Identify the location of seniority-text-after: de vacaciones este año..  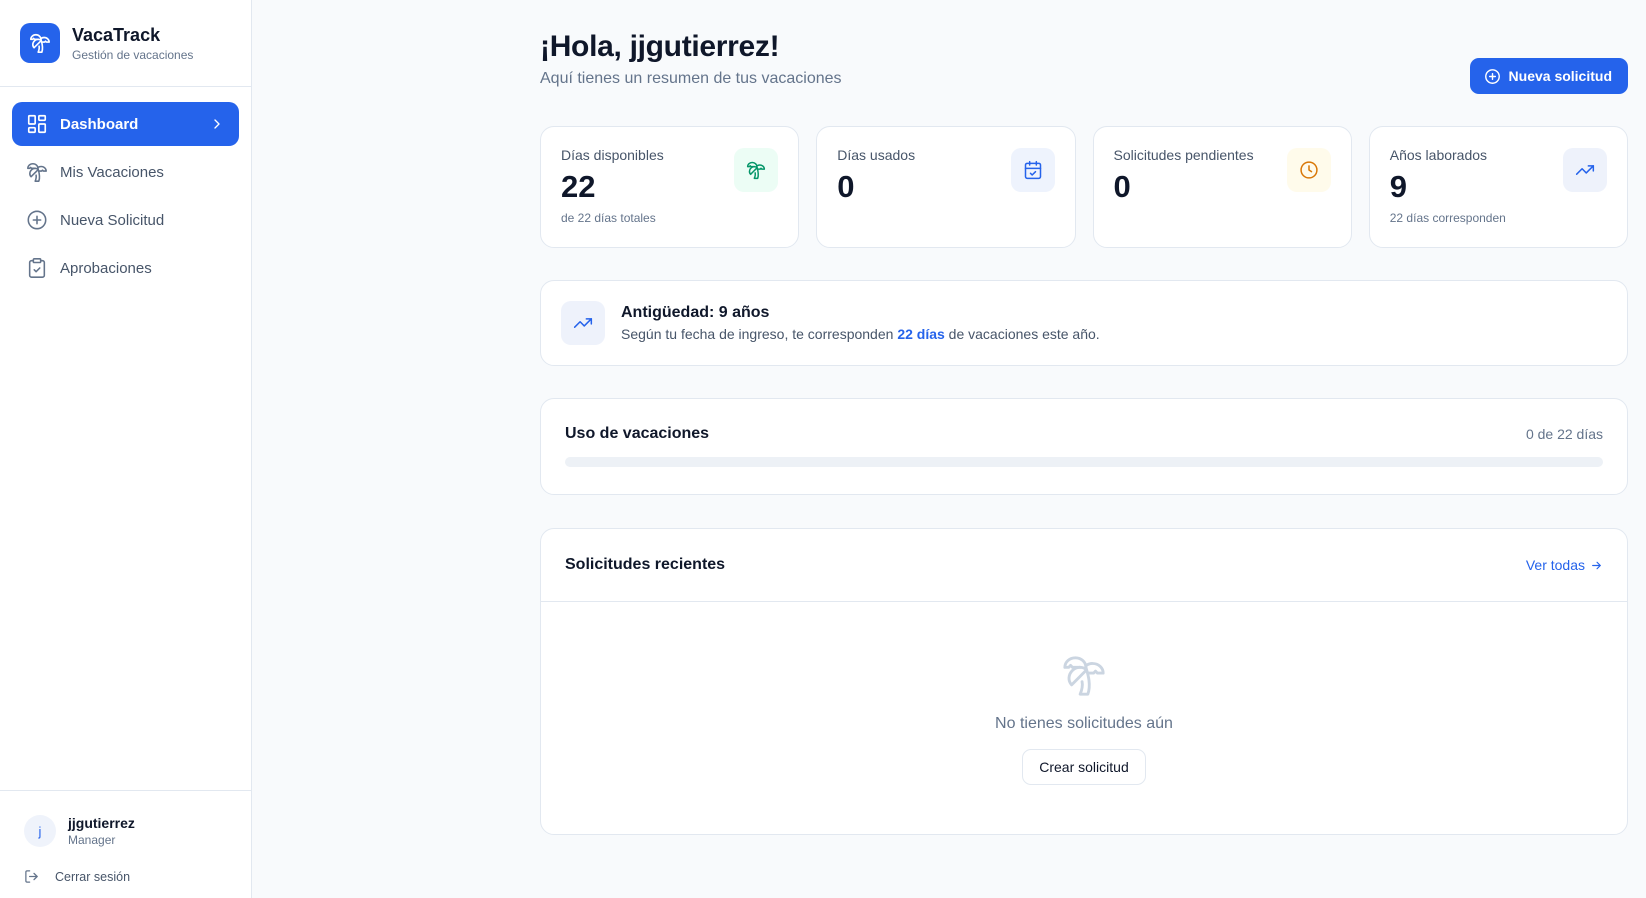
(1022, 334).